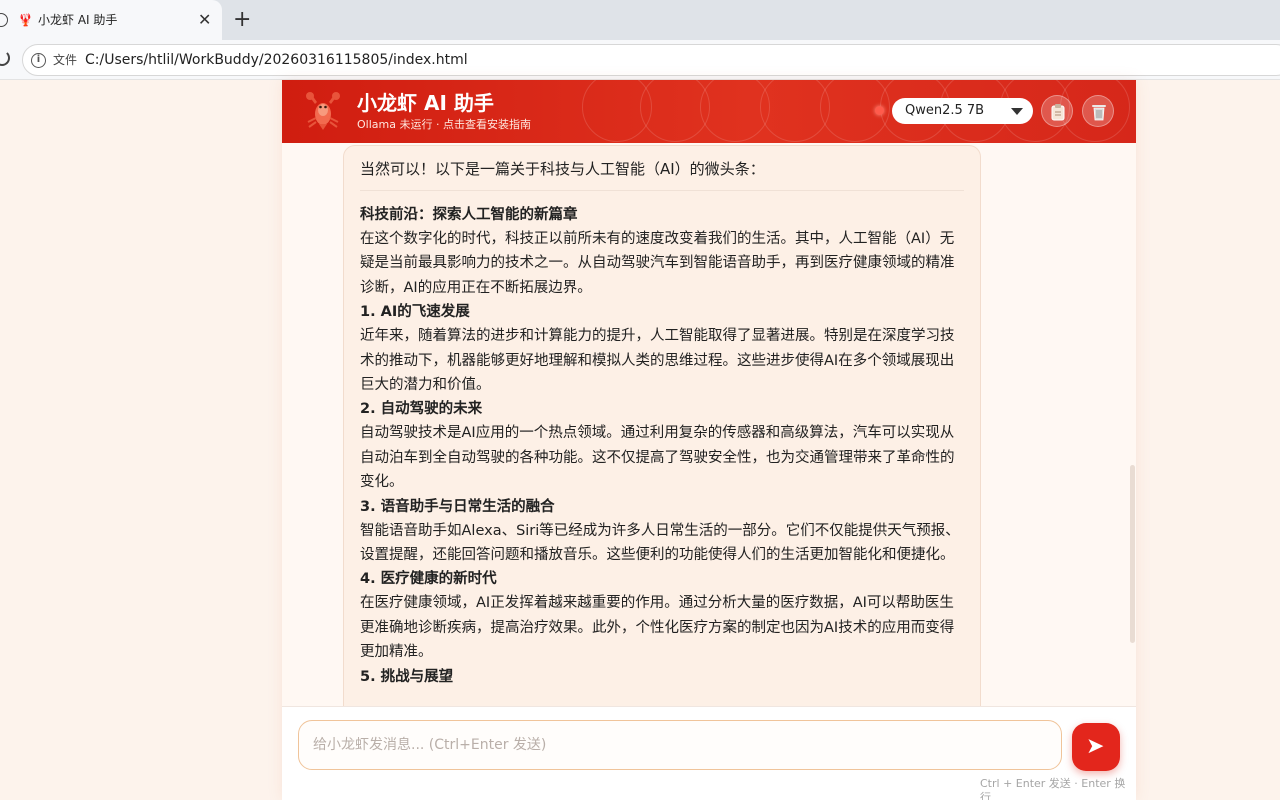  Describe the element at coordinates (879, 110) in the screenshot. I see `status-indicator` at that location.